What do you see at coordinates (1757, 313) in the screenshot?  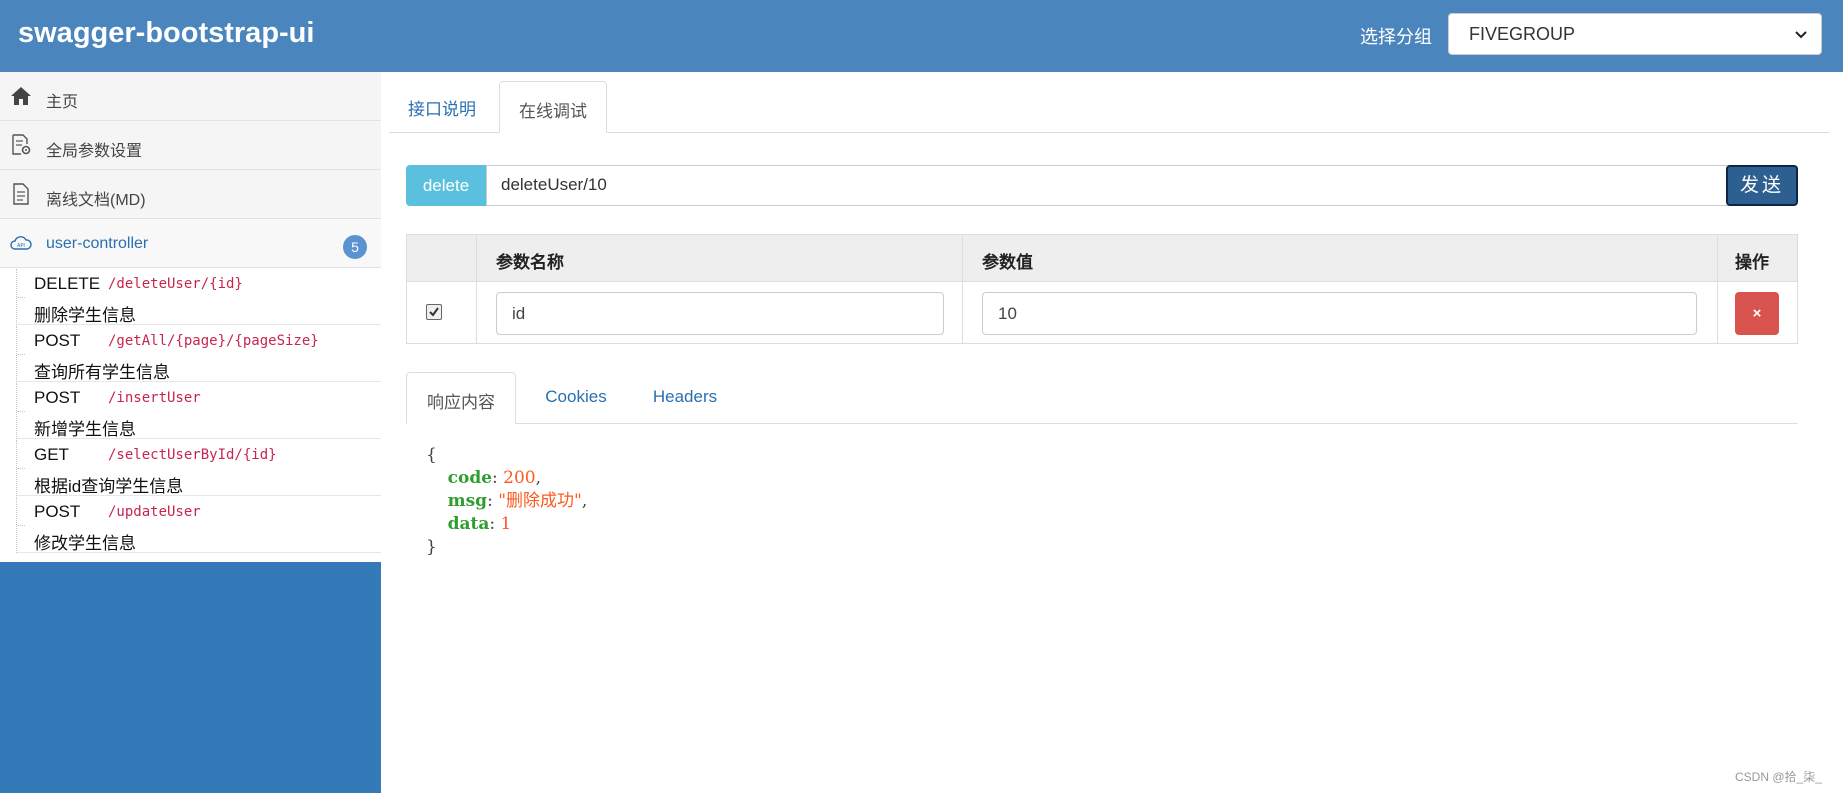 I see `delete-param-button: ×` at bounding box center [1757, 313].